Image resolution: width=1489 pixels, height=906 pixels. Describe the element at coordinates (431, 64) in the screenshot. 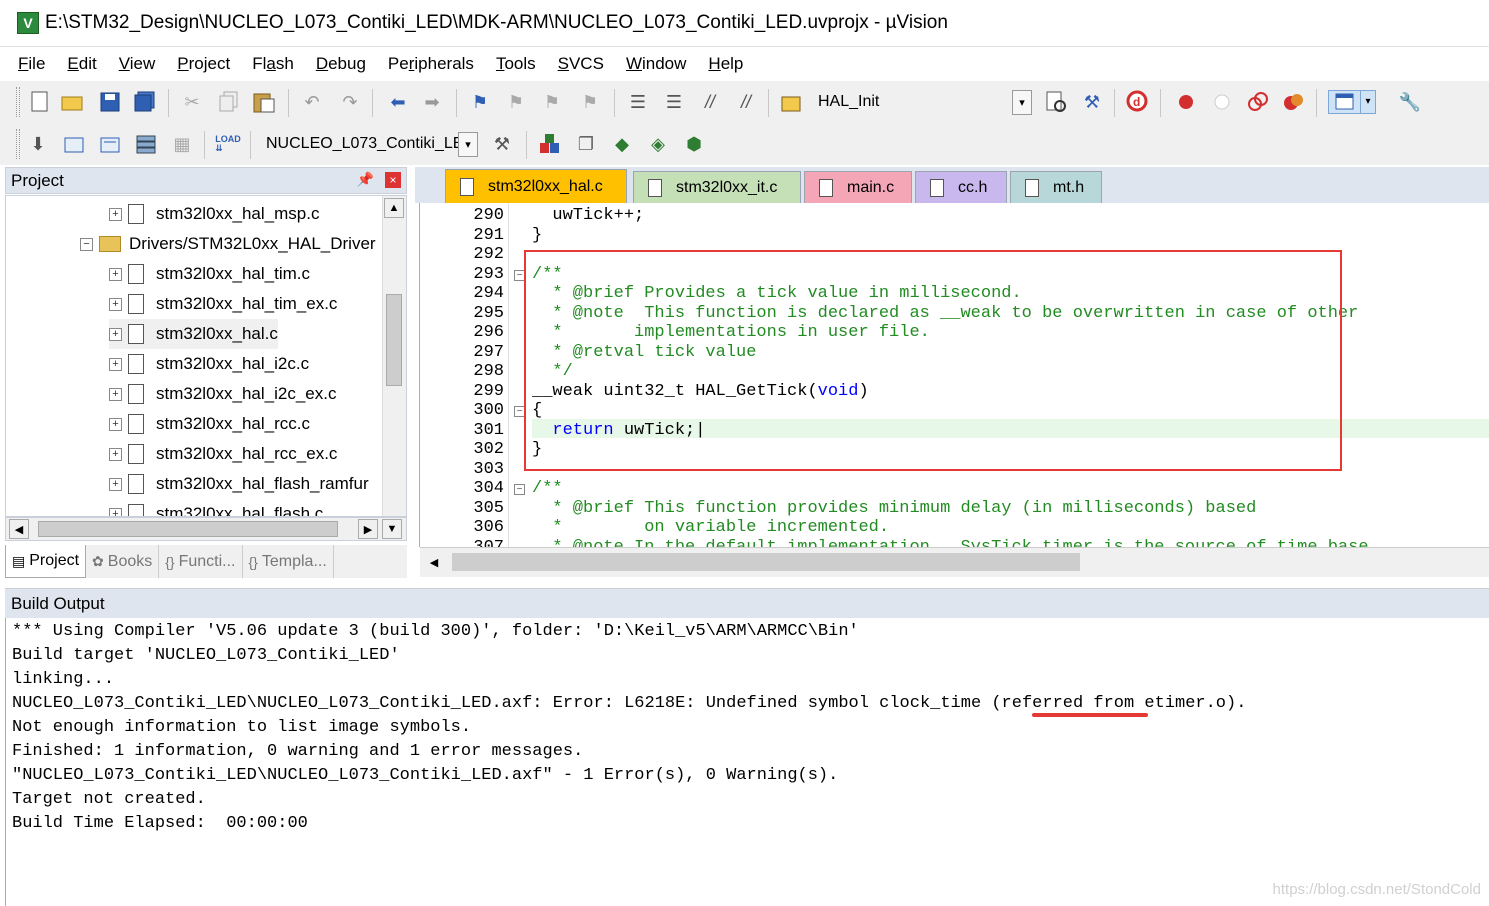

I see `menu-peripherals: Peripherals` at that location.